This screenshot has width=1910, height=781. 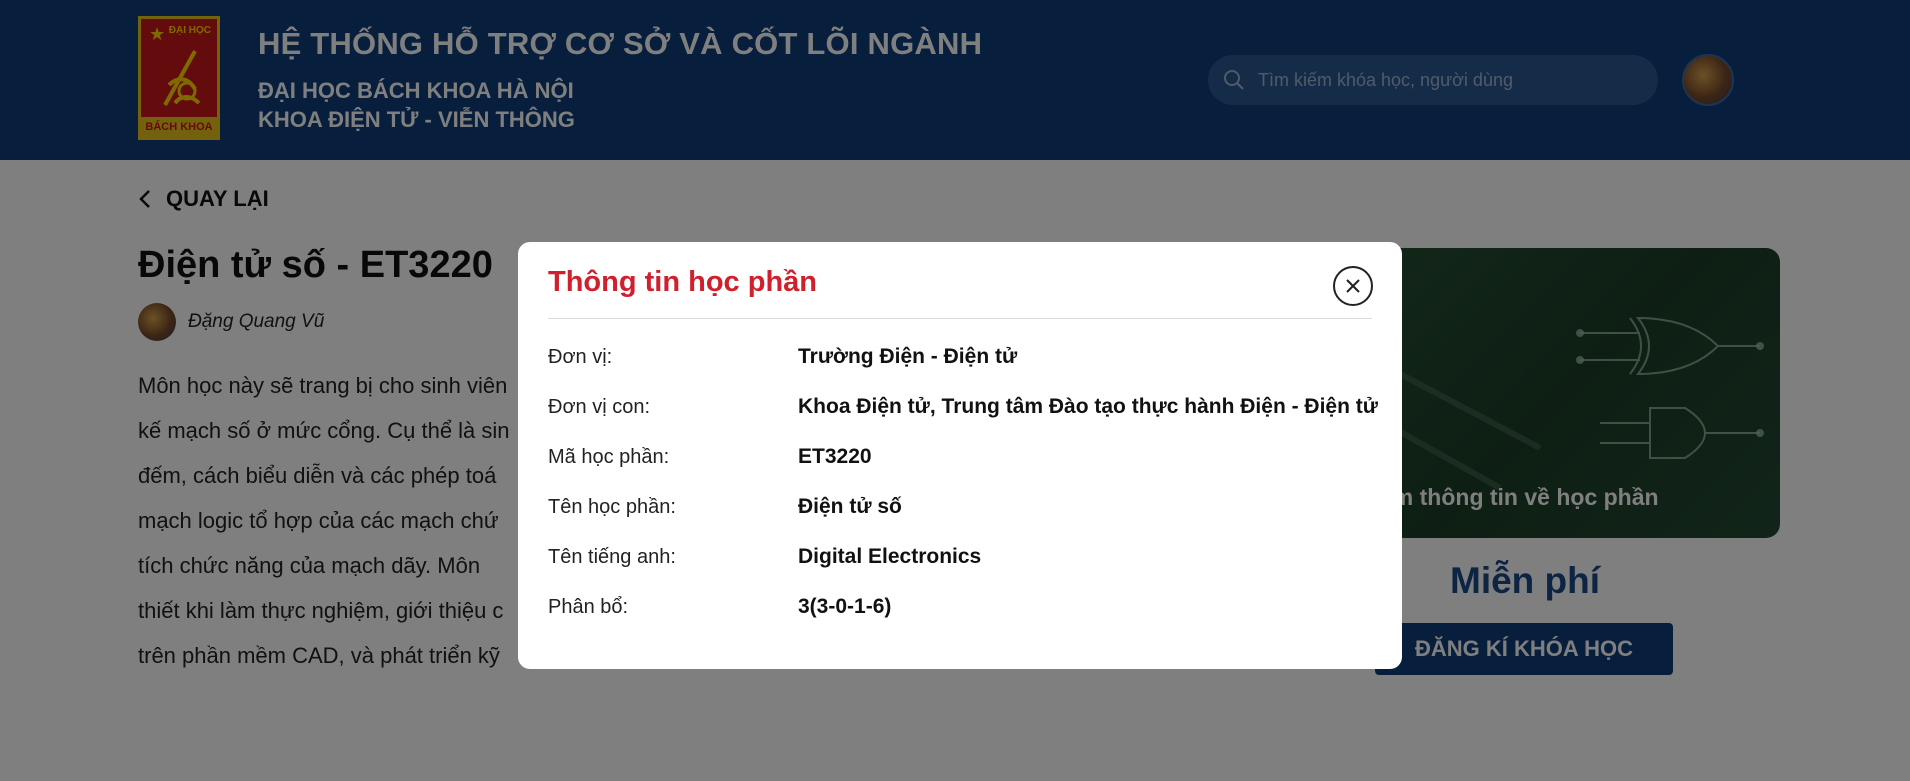 What do you see at coordinates (782, 357) in the screenshot?
I see `info-row-unit: Đơn vị: Trường Điện - Điện tử` at bounding box center [782, 357].